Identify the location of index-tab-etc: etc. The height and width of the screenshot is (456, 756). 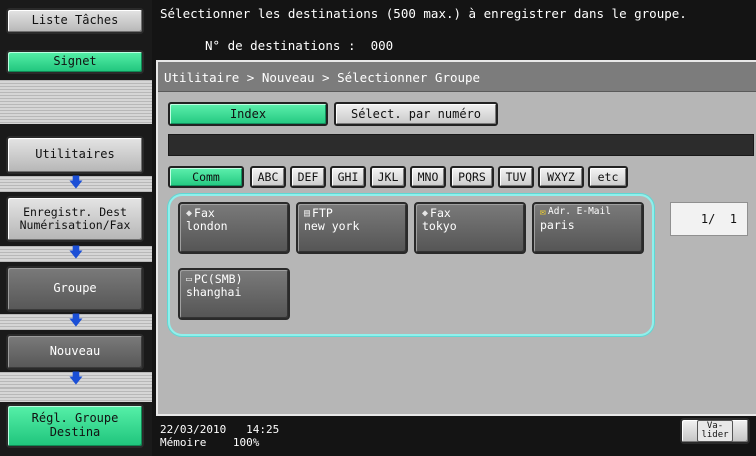
(608, 177).